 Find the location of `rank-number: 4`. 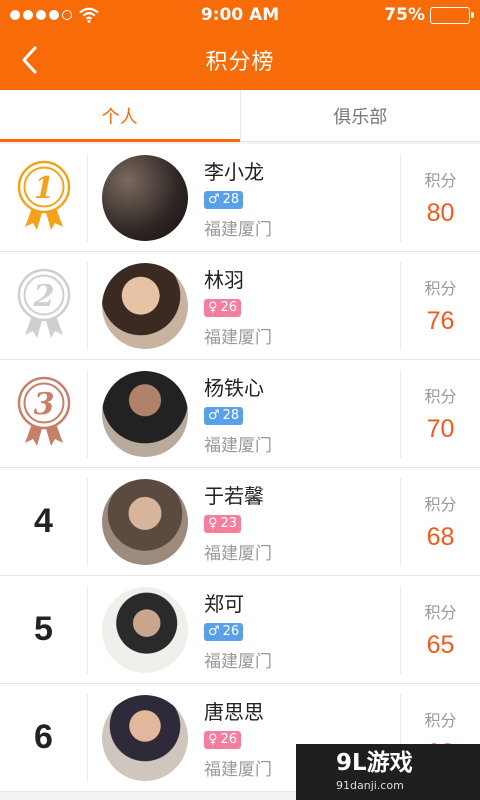

rank-number: 4 is located at coordinates (43, 521).